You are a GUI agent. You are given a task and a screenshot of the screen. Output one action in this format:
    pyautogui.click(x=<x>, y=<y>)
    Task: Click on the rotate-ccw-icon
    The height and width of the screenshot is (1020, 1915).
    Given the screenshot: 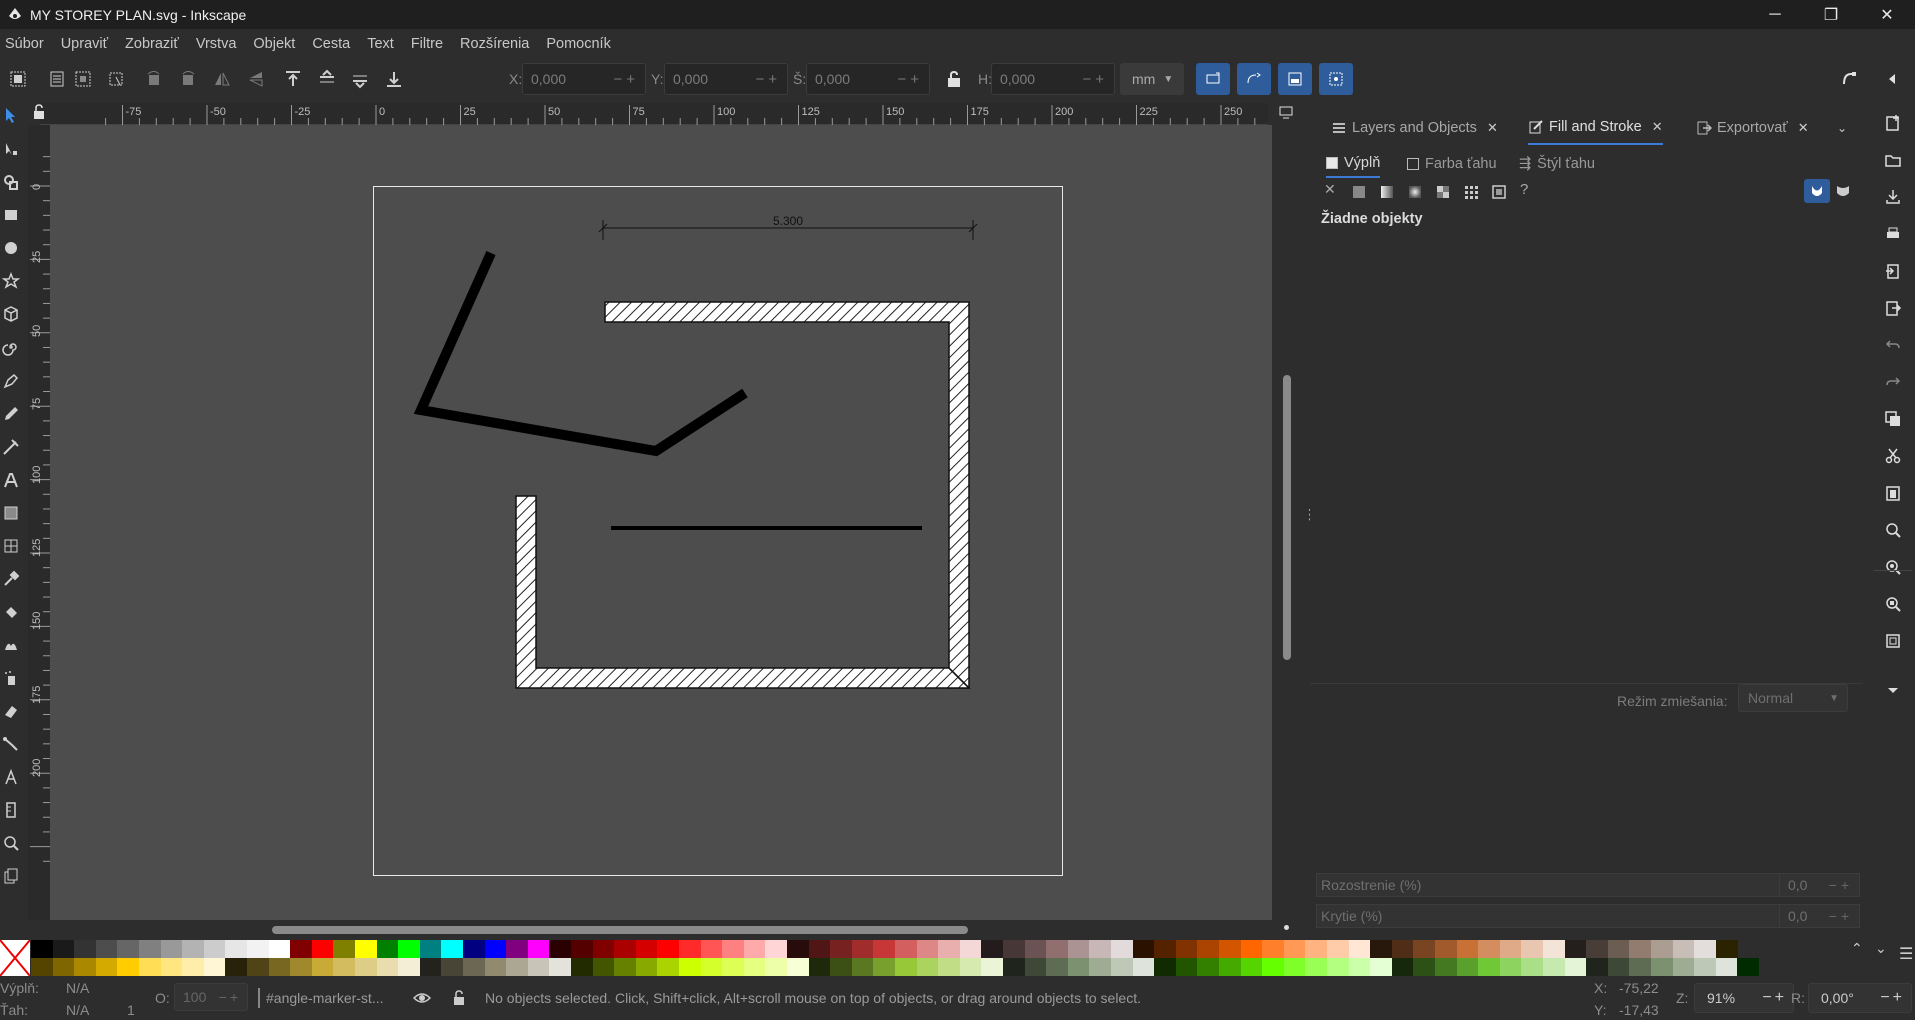 What is the action you would take?
    pyautogui.click(x=154, y=79)
    